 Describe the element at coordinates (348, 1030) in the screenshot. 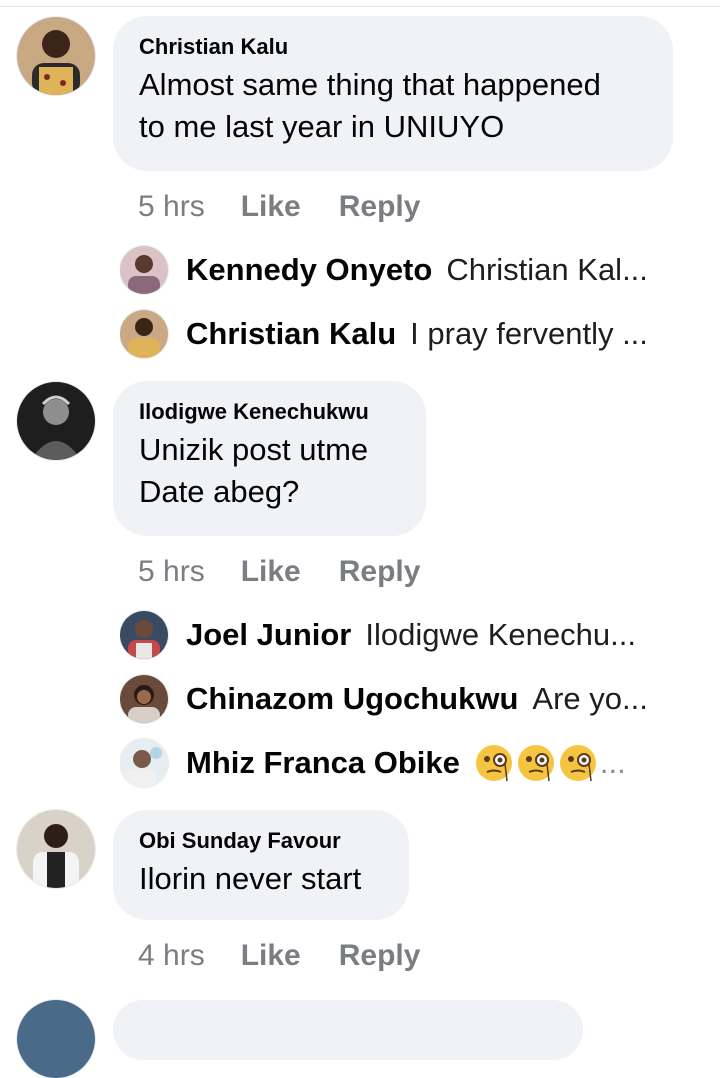

I see `comment-bubble` at that location.